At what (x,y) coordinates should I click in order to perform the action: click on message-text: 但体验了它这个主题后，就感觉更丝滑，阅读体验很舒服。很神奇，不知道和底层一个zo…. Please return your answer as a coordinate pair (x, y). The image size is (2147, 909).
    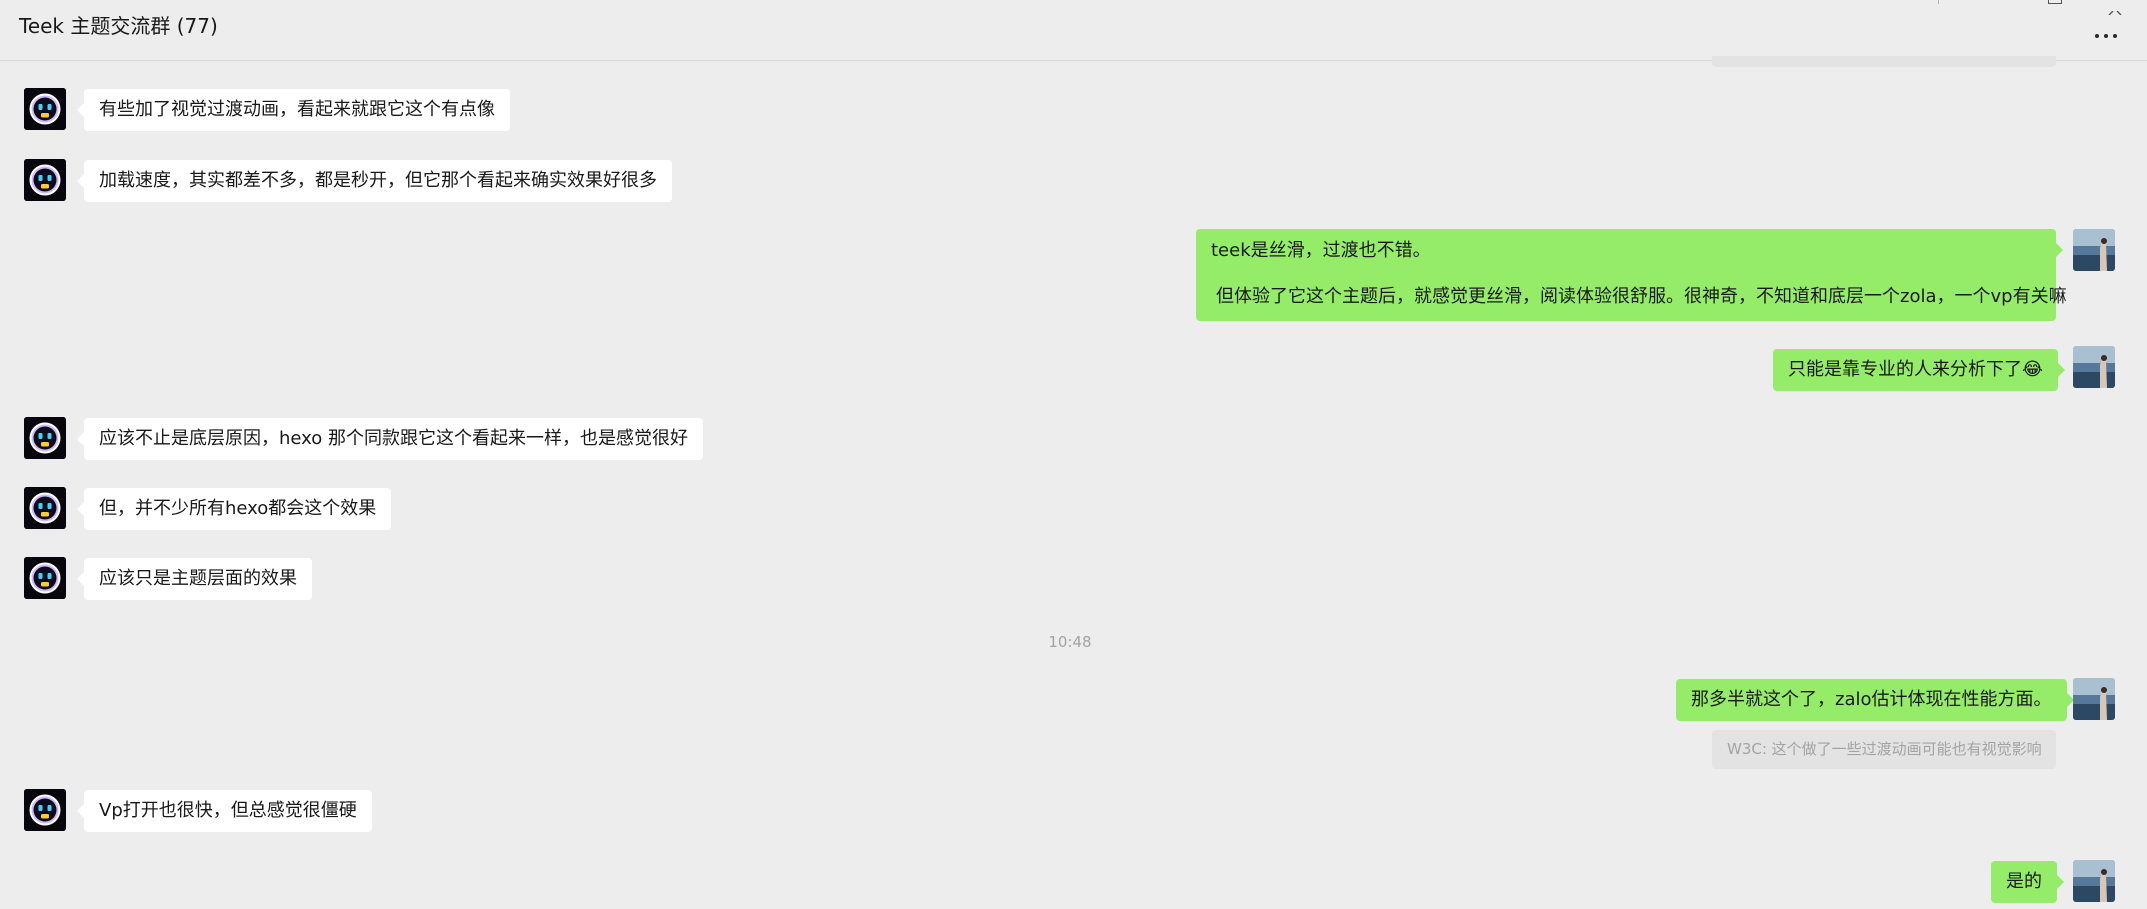
    Looking at the image, I should click on (1641, 296).